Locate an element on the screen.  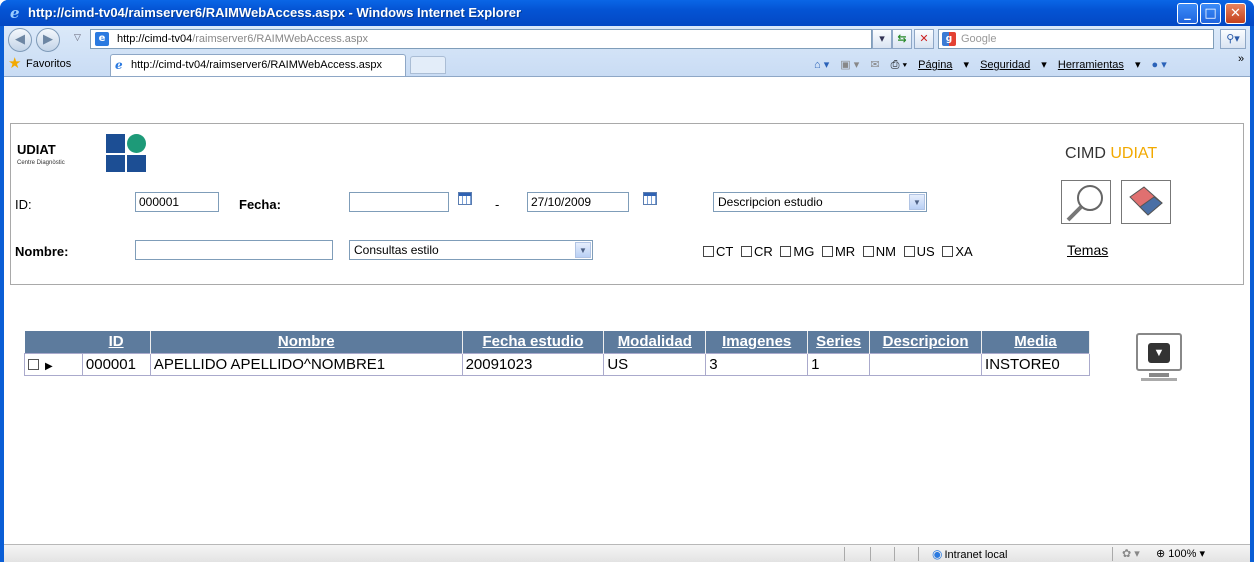
search-input: g Google is located at coordinates (1076, 39).